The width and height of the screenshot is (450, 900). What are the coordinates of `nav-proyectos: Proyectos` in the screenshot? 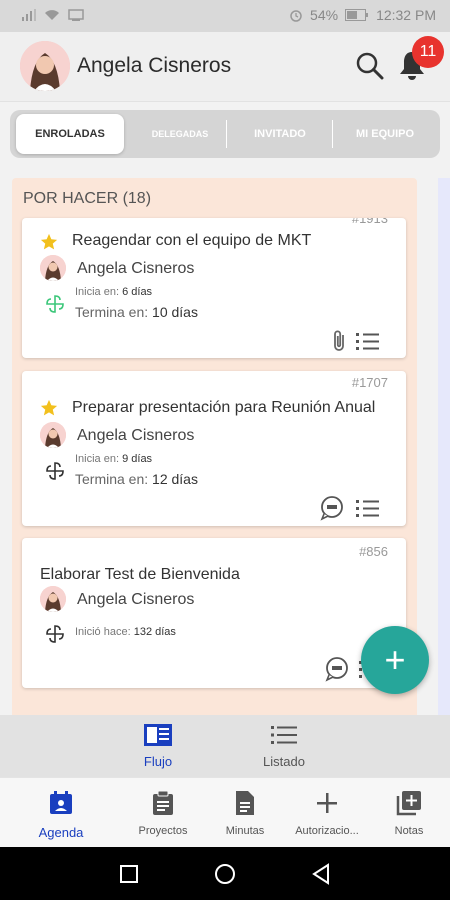 It's located at (163, 813).